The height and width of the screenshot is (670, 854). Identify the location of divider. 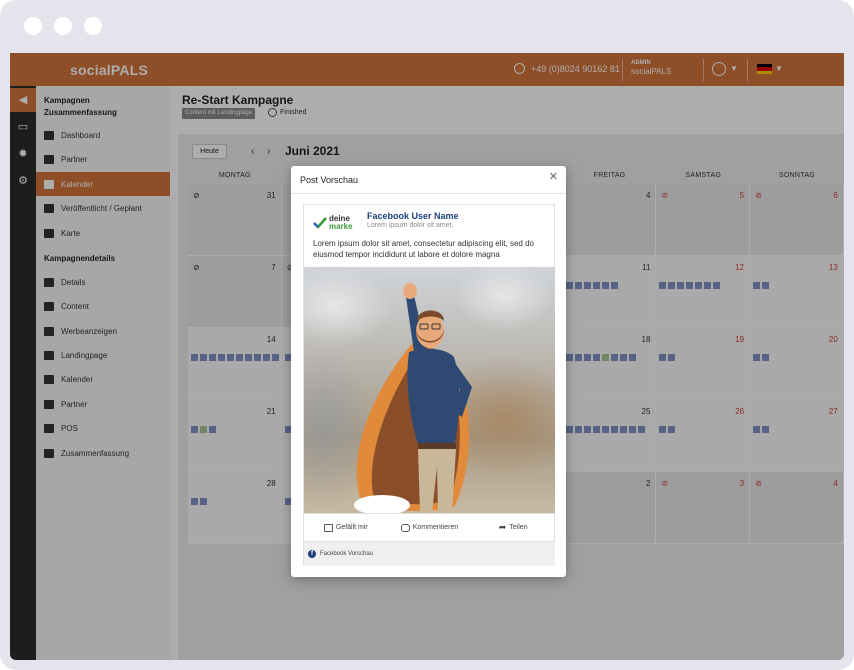
(428, 193).